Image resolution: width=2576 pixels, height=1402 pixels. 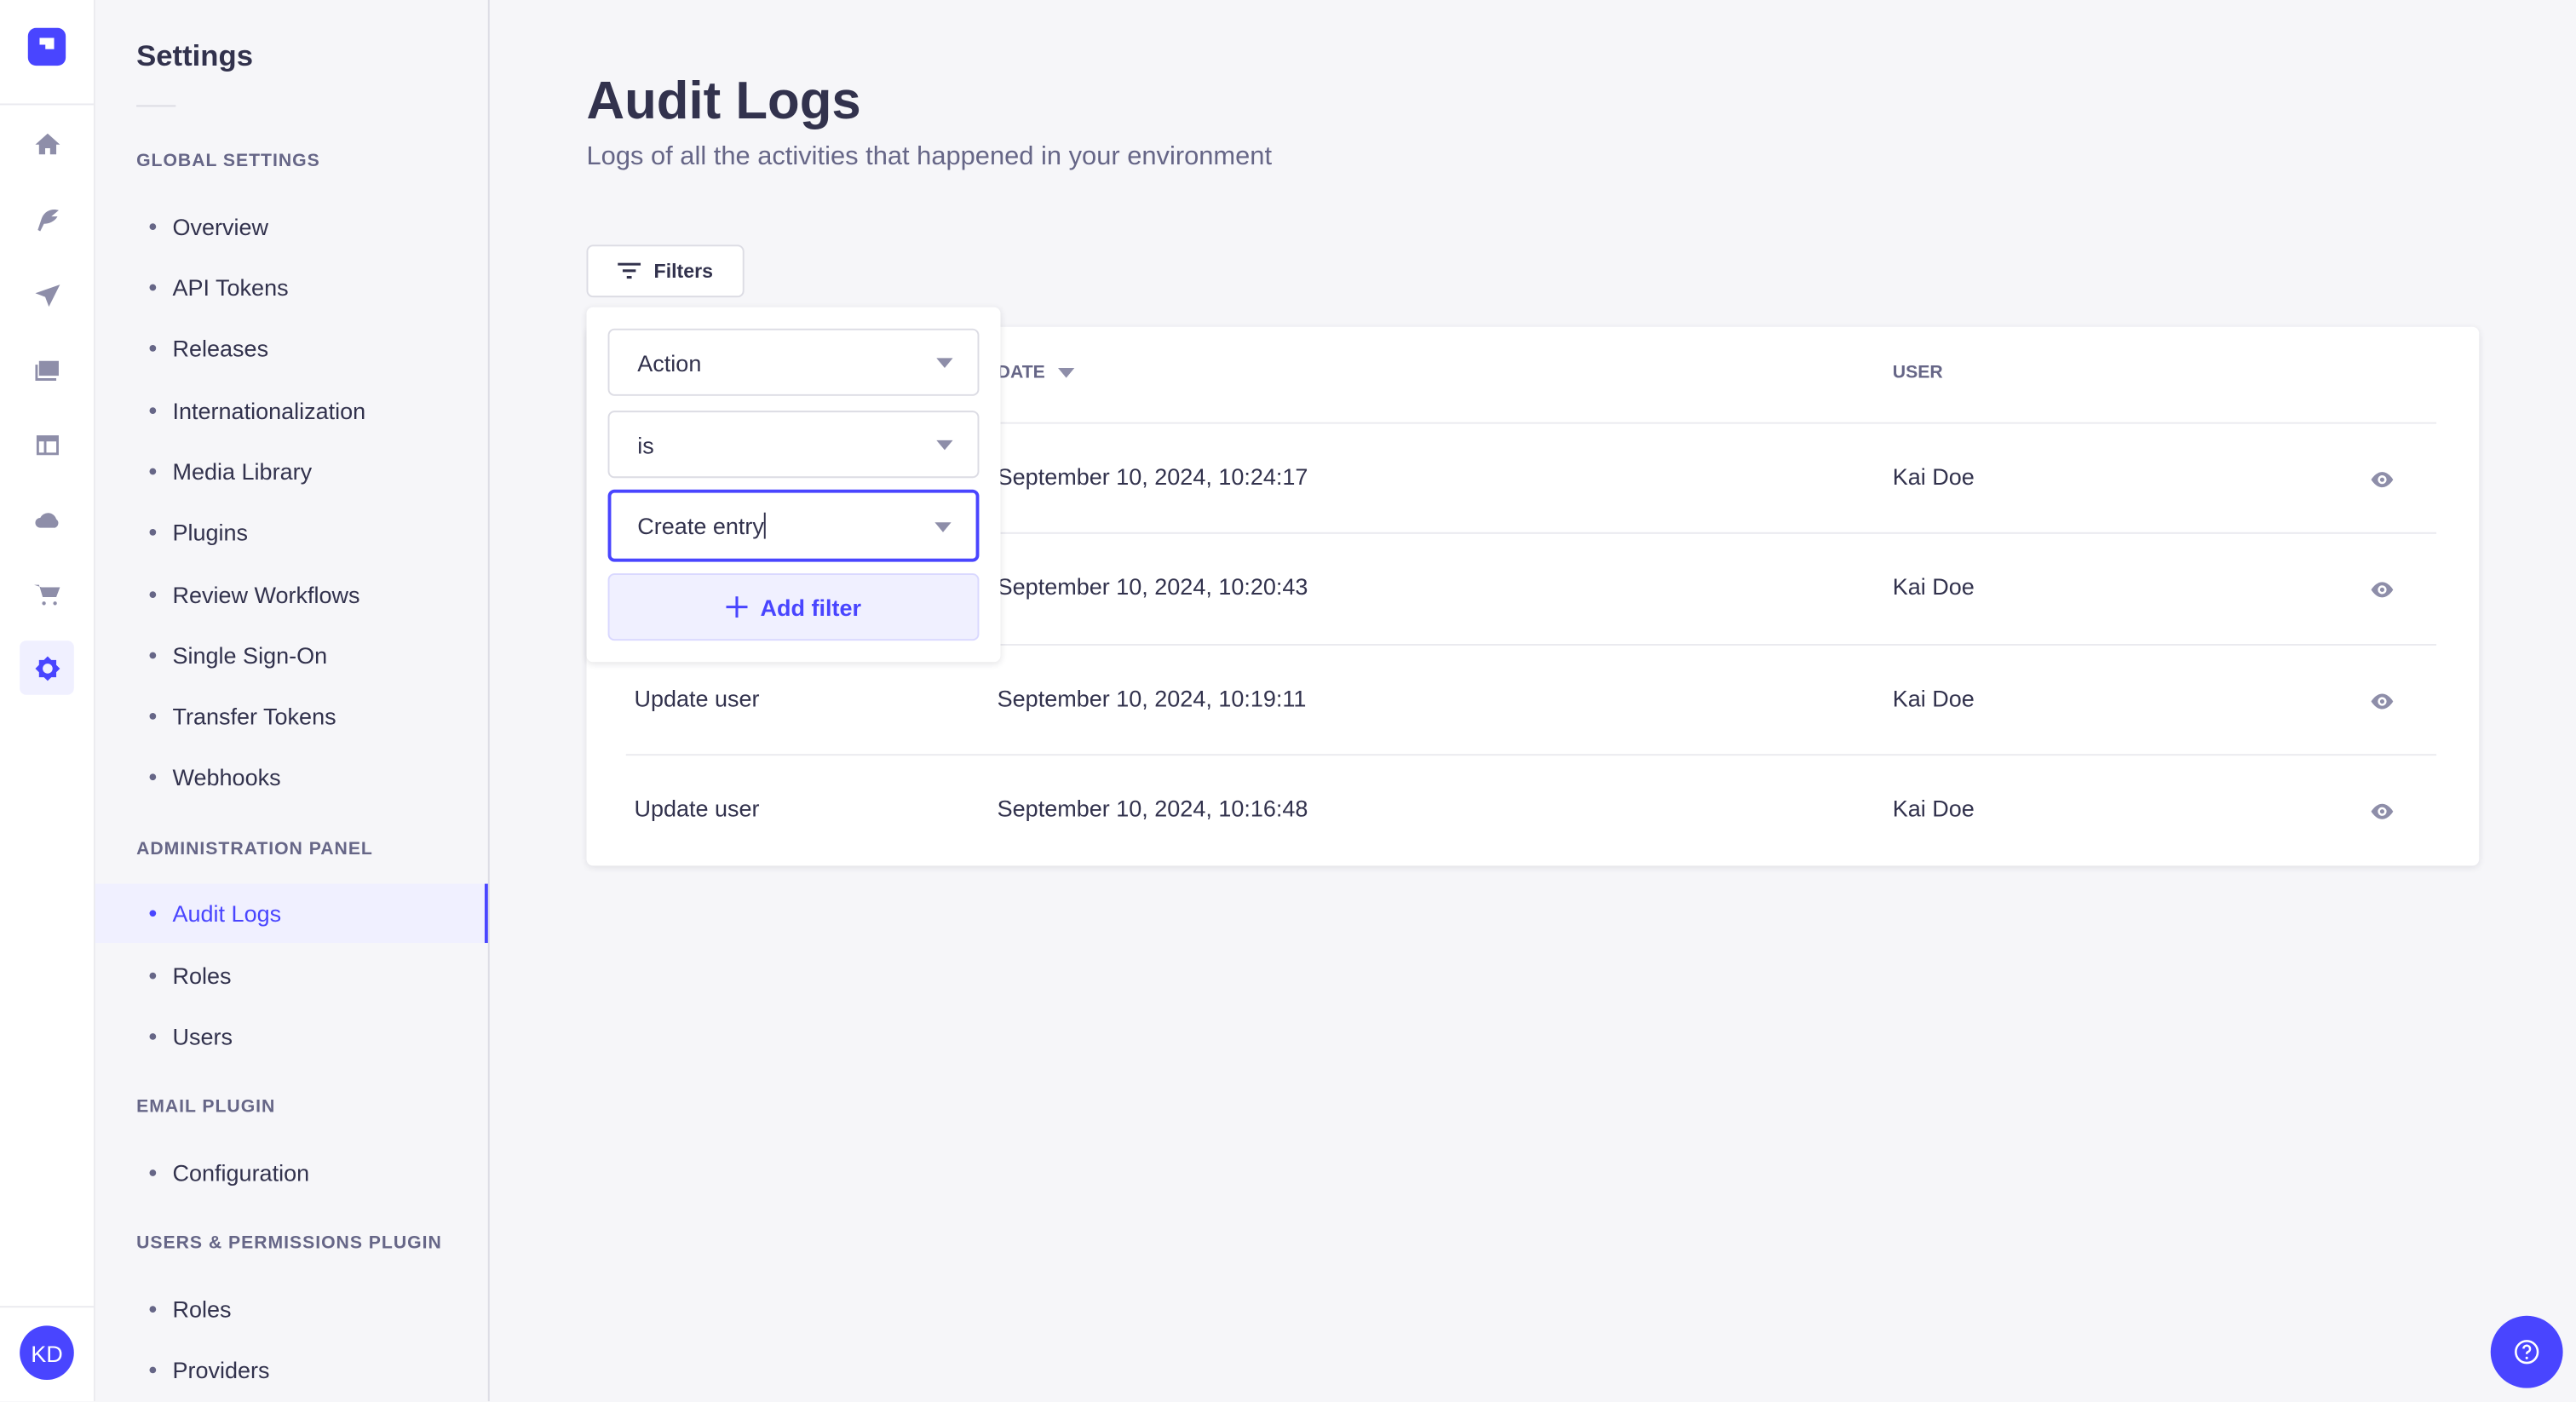 I want to click on avatar: KD, so click(x=47, y=1353).